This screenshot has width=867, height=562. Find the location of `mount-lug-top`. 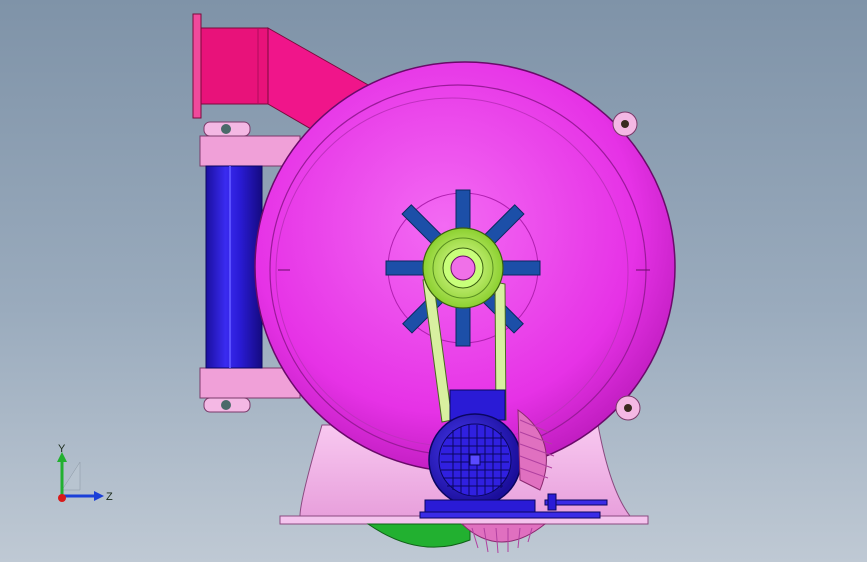

mount-lug-top is located at coordinates (625, 124).